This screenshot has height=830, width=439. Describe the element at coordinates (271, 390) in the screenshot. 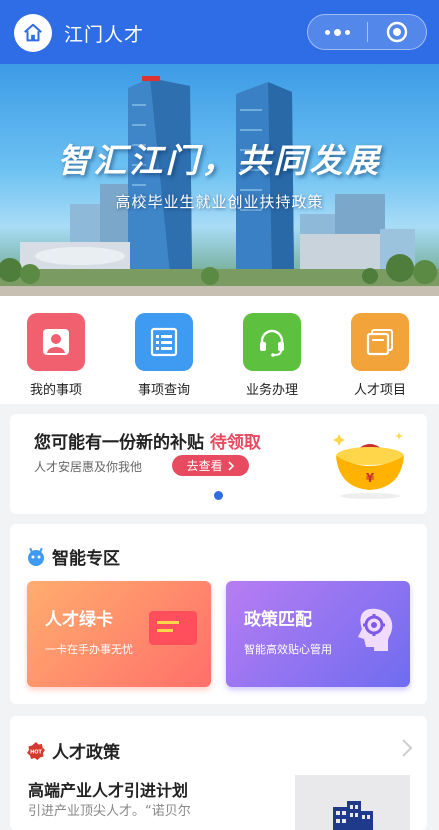

I see `grid-label: 业务办理` at that location.